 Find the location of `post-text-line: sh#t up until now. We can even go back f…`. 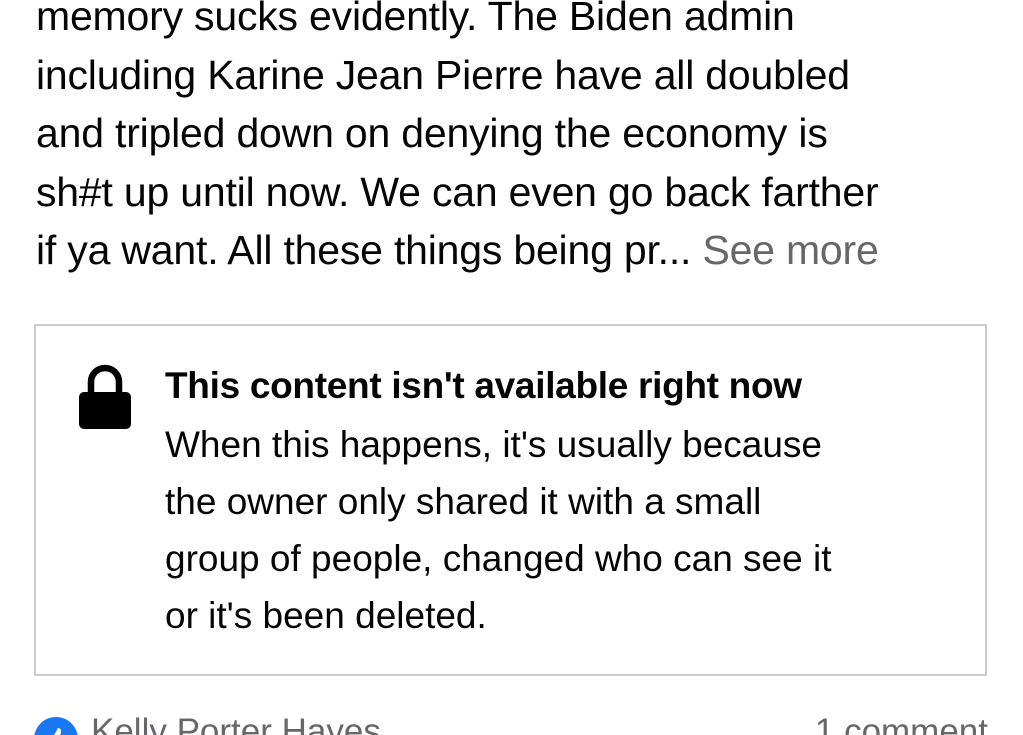

post-text-line: sh#t up until now. We can even go back f… is located at coordinates (457, 191).